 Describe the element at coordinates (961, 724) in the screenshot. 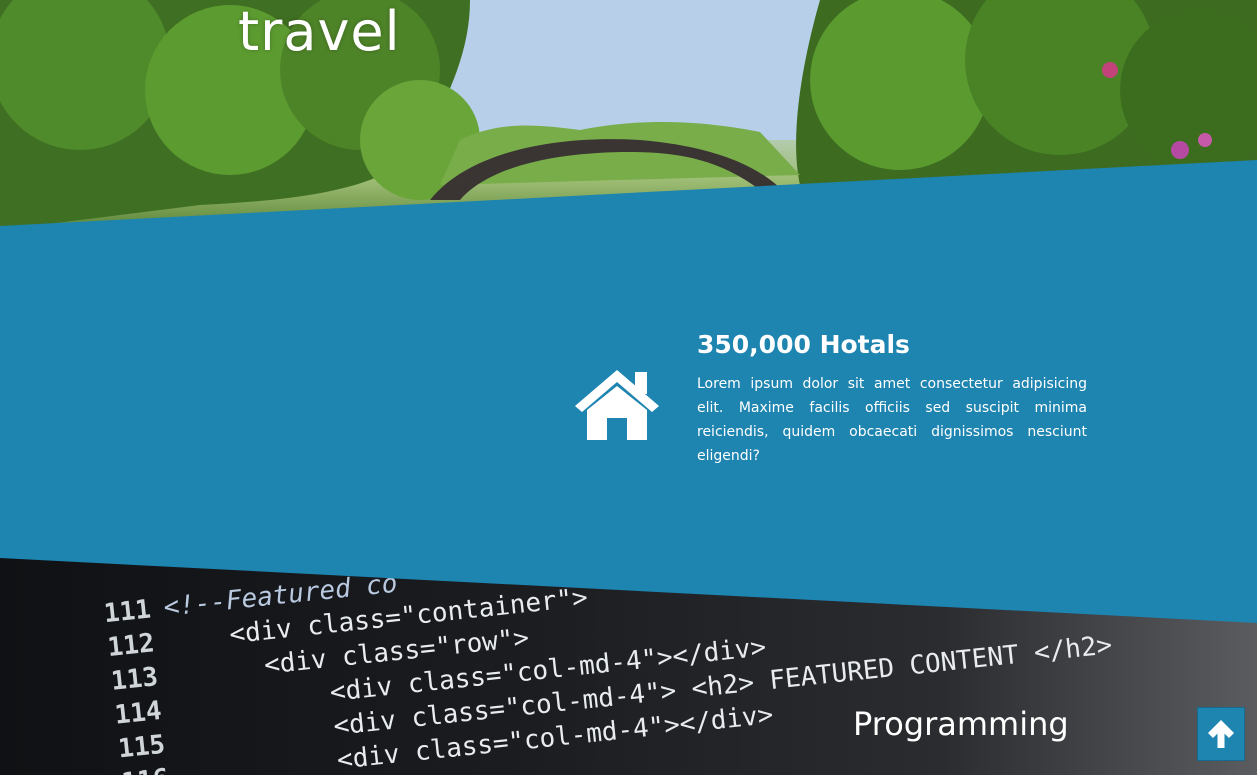

I see `programming-title: Programming` at that location.